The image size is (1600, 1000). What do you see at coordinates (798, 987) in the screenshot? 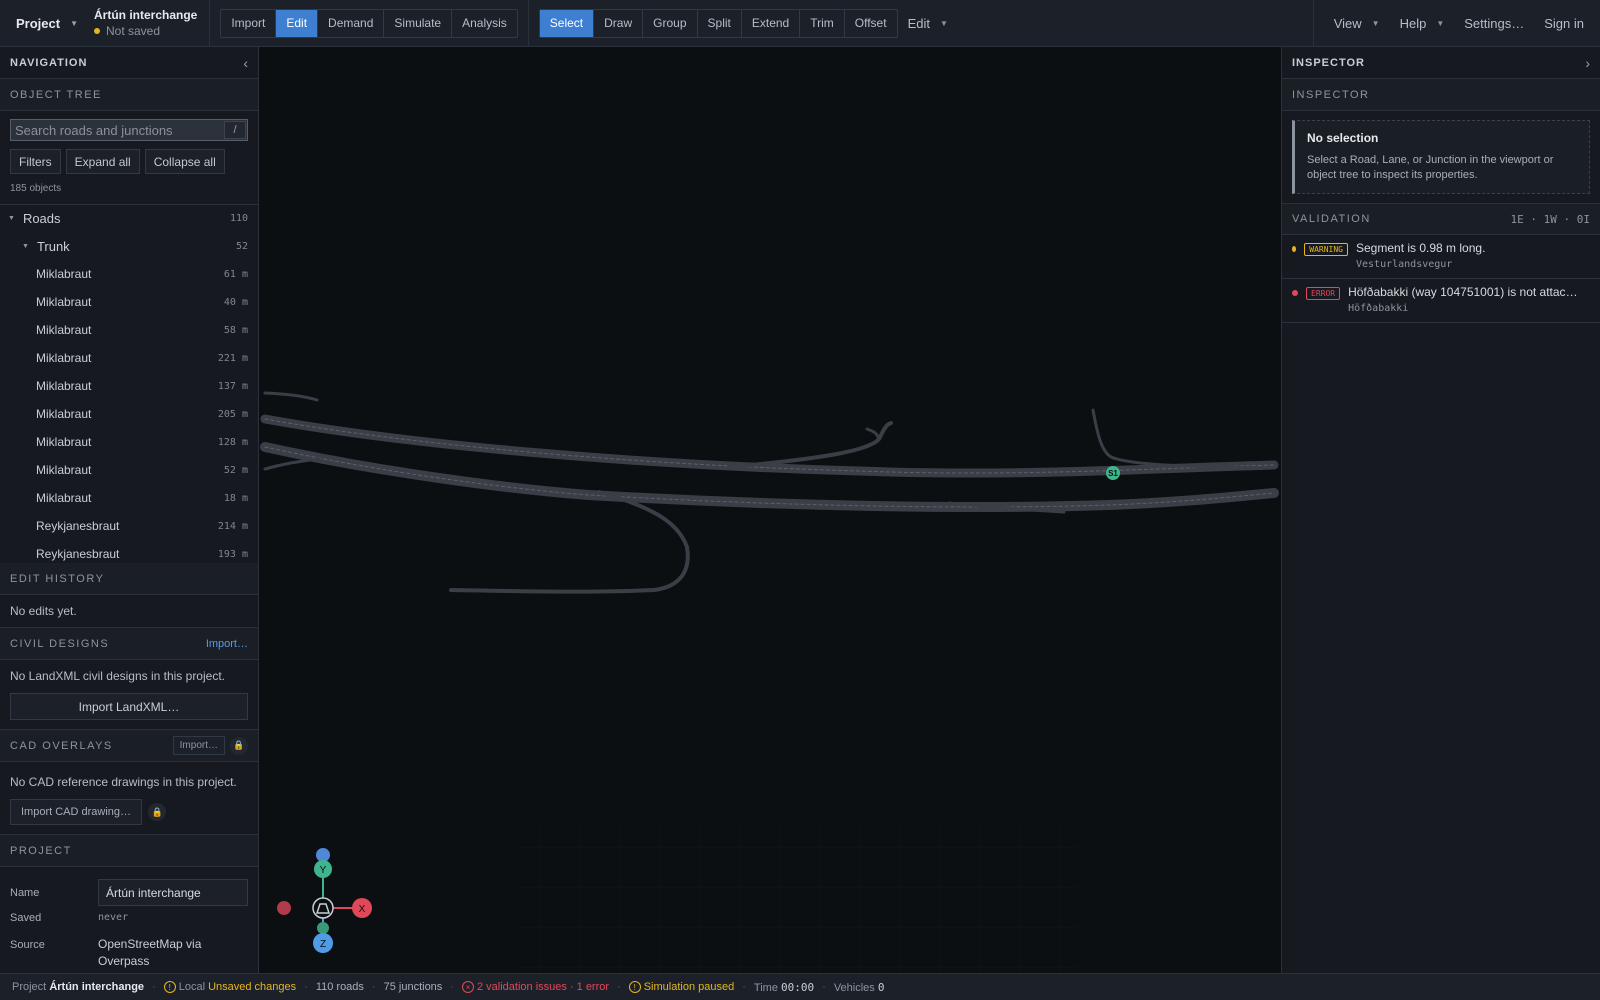
I see `status-time-value: 00:00` at bounding box center [798, 987].